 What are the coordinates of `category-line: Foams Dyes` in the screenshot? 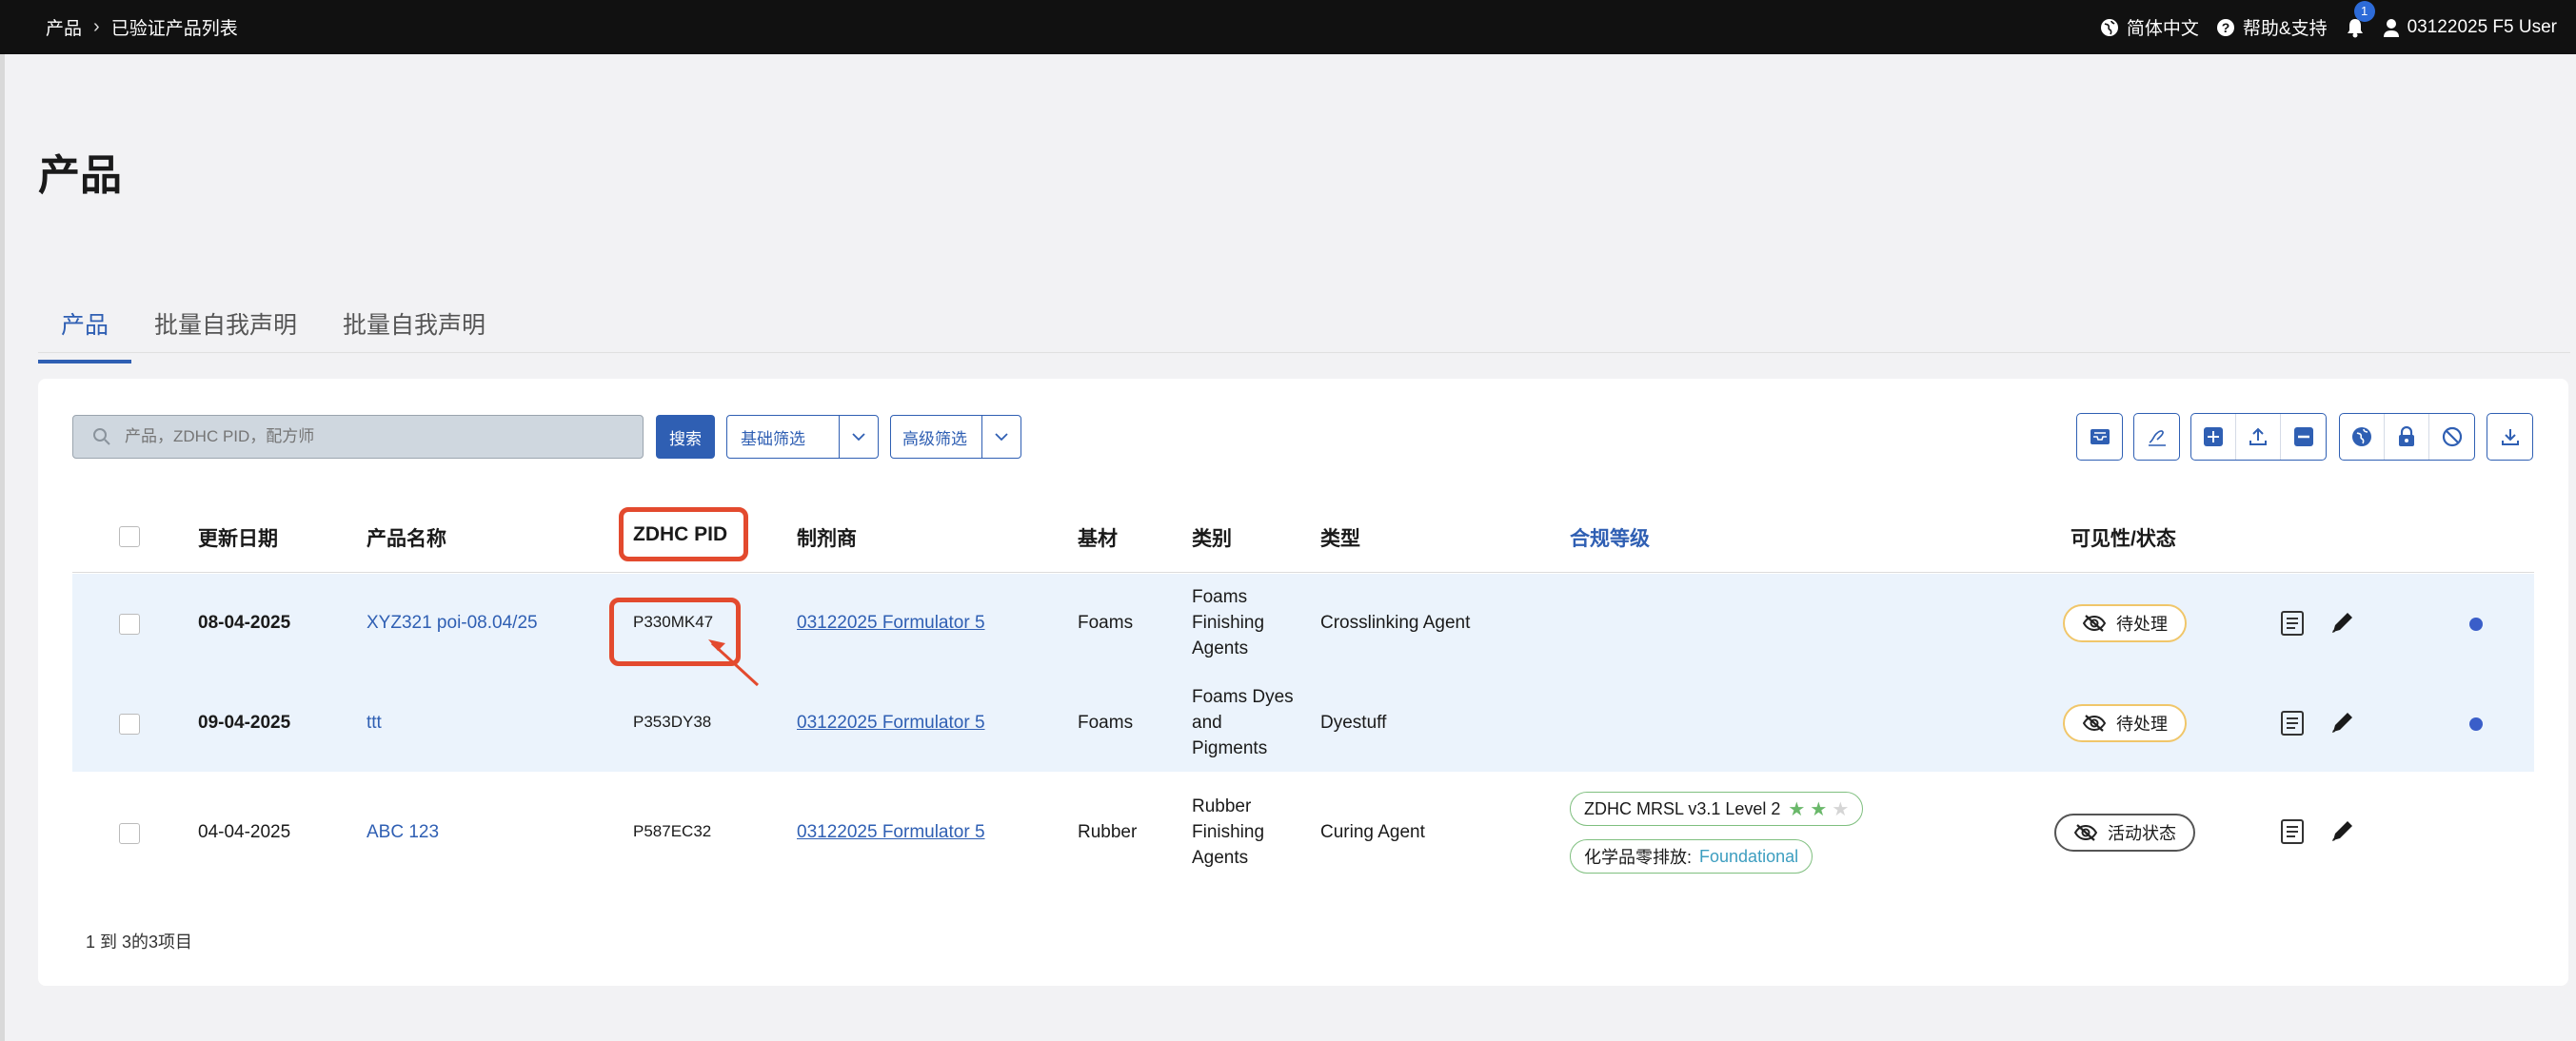 It's located at (1243, 697).